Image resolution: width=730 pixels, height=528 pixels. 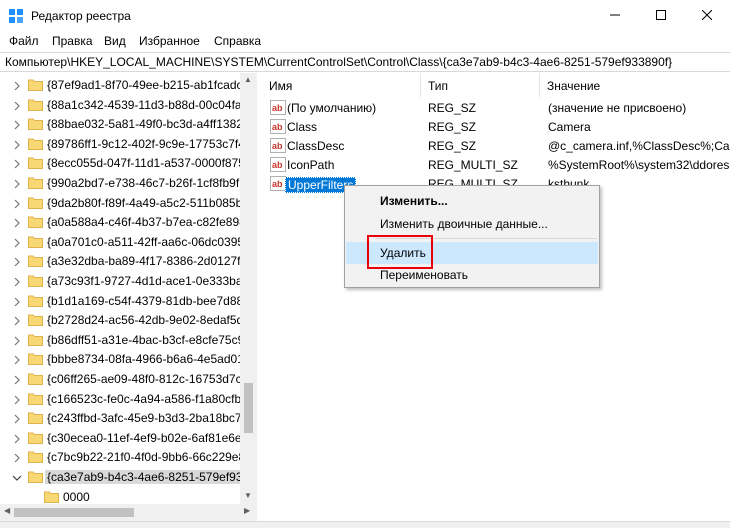 What do you see at coordinates (149, 359) in the screenshot?
I see `tree-item-label: {bbbe8734-08fa-4966-b6a6-4e5ad010` at bounding box center [149, 359].